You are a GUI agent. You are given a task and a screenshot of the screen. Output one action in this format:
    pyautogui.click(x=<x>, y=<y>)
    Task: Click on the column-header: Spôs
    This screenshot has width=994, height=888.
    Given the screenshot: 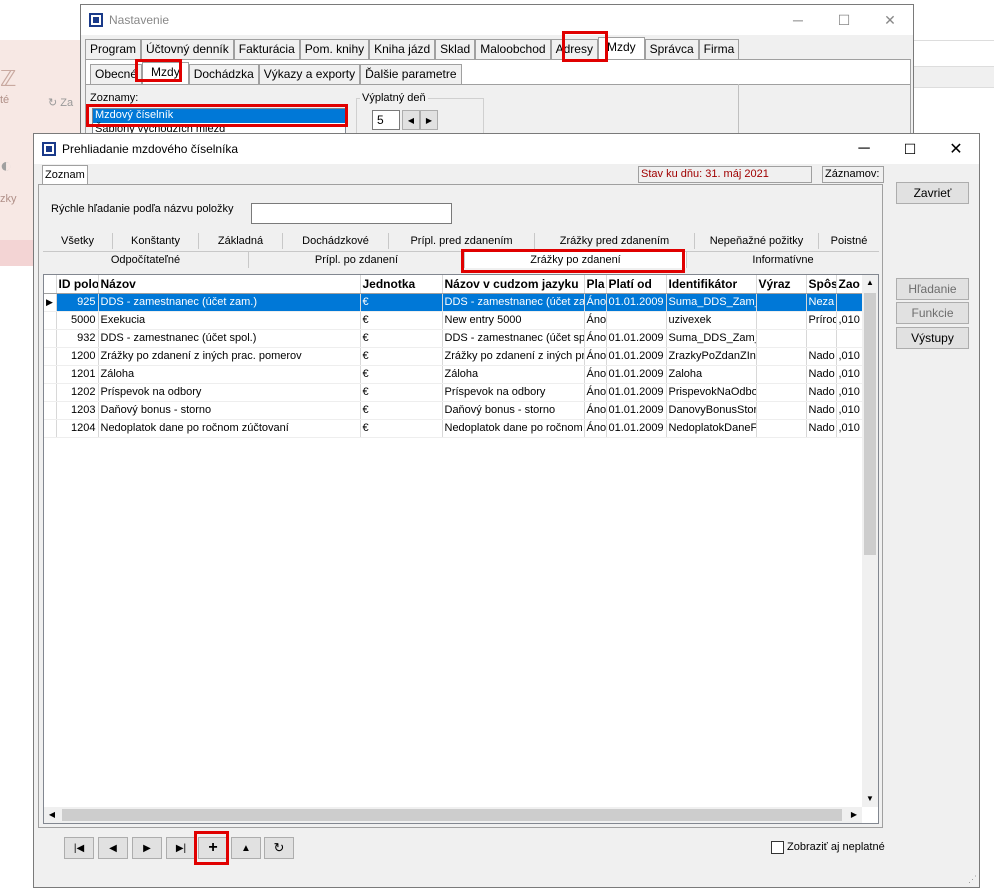 What is the action you would take?
    pyautogui.click(x=821, y=284)
    